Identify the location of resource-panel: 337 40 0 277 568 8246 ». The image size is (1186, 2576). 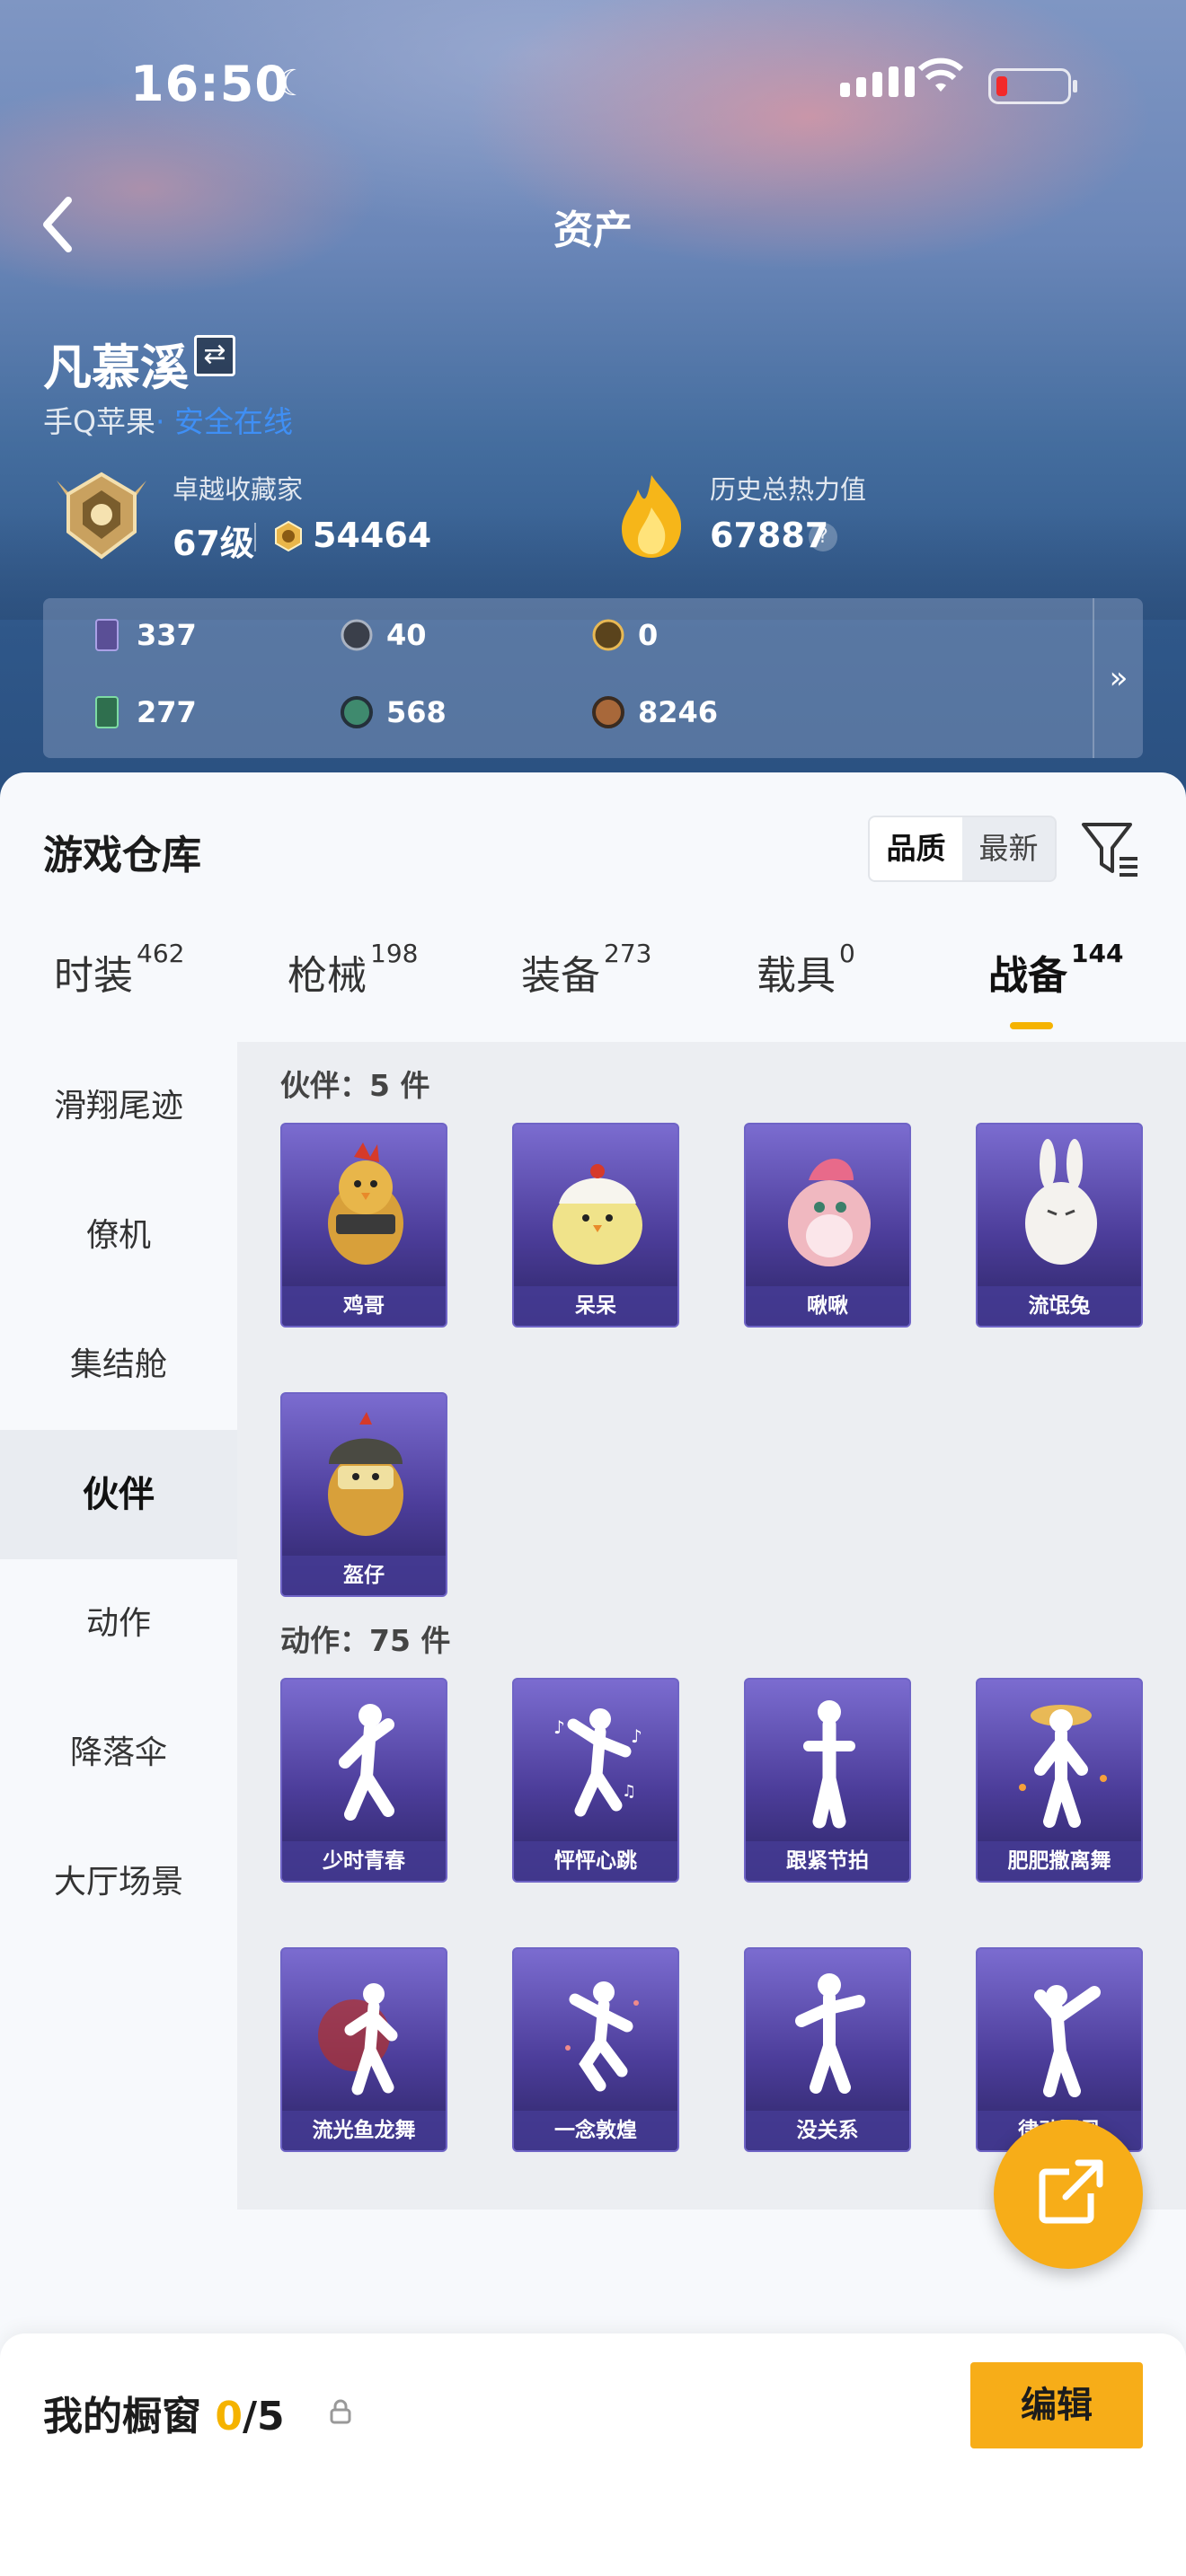
(593, 678).